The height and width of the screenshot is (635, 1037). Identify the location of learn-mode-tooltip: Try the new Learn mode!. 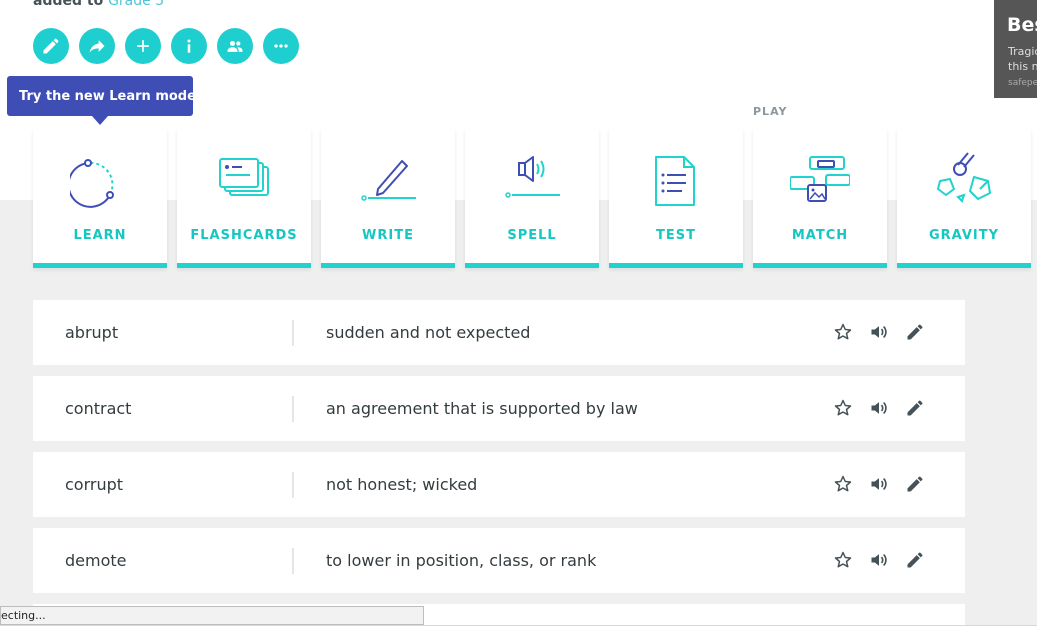
(104, 96).